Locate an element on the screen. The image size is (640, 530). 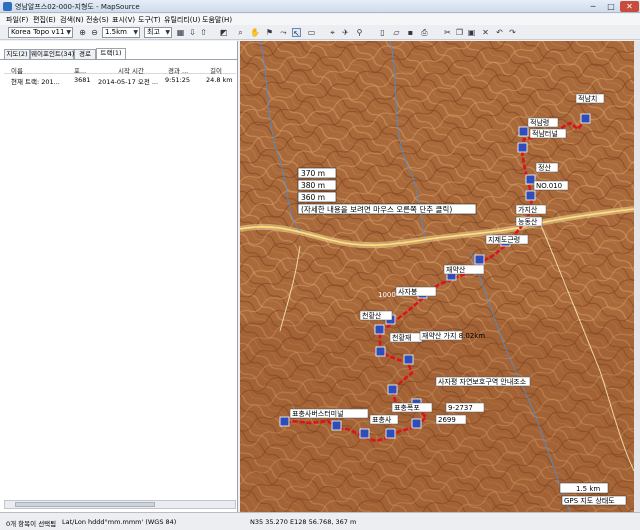
close-button: ✕ is located at coordinates (629, 6).